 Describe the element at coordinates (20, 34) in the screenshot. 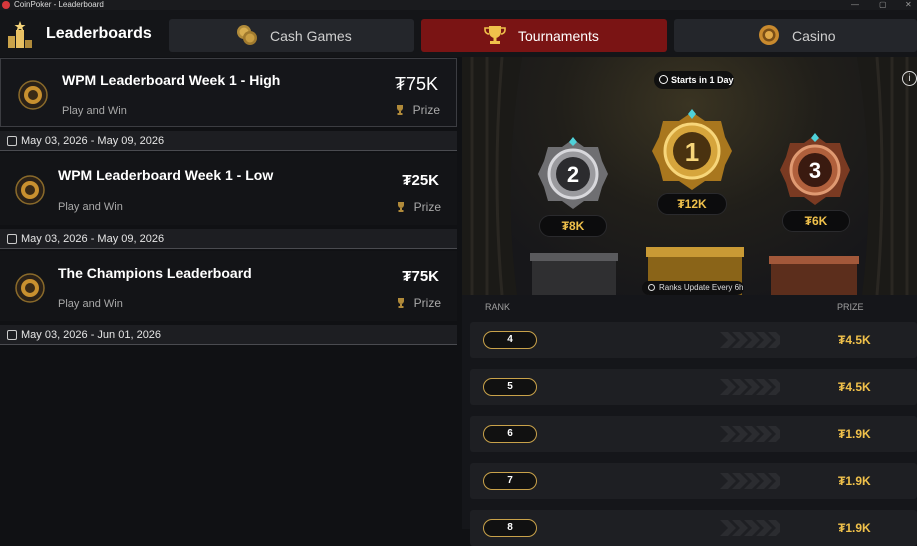

I see `leaderboard-podium-icon` at that location.